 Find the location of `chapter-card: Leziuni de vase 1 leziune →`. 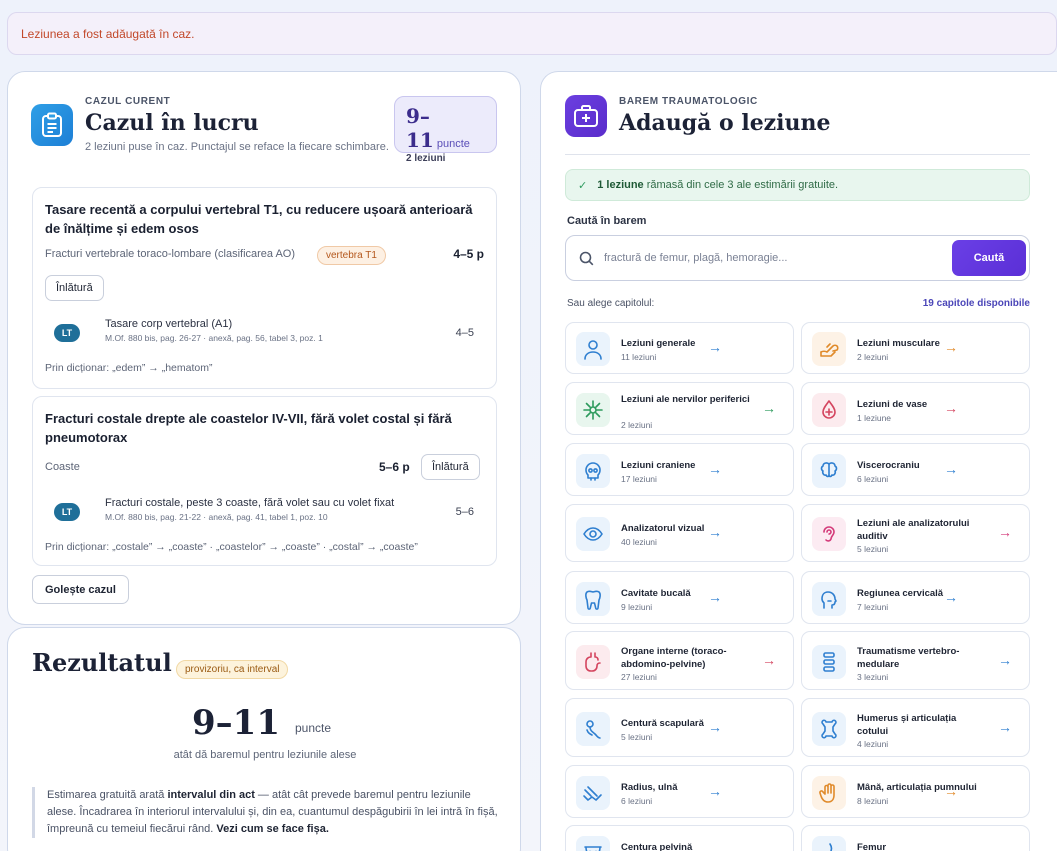

chapter-card: Leziuni de vase 1 leziune → is located at coordinates (915, 408).